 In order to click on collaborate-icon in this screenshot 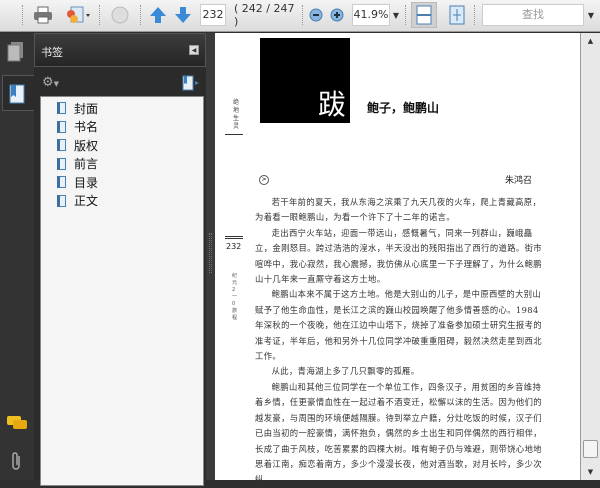, I will do `click(78, 14)`.